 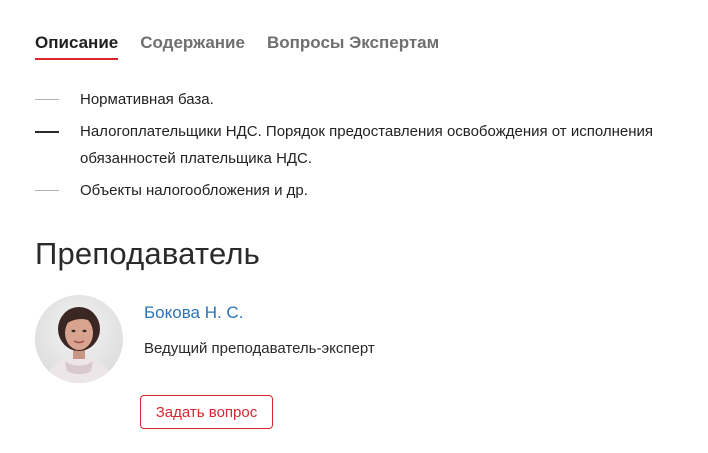 I want to click on list-item-text: Нормативная база., so click(x=147, y=99).